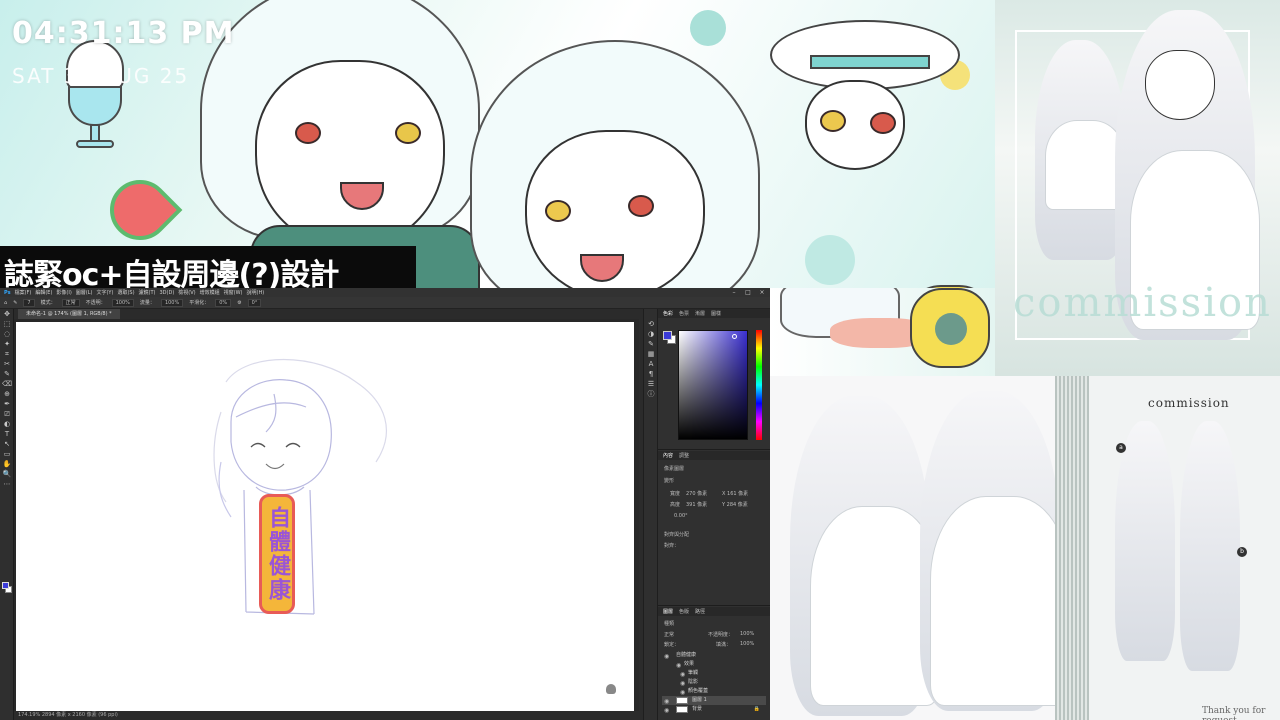 The image size is (1280, 720). What do you see at coordinates (7, 364) in the screenshot?
I see `slice-tool-icon: ✂` at bounding box center [7, 364].